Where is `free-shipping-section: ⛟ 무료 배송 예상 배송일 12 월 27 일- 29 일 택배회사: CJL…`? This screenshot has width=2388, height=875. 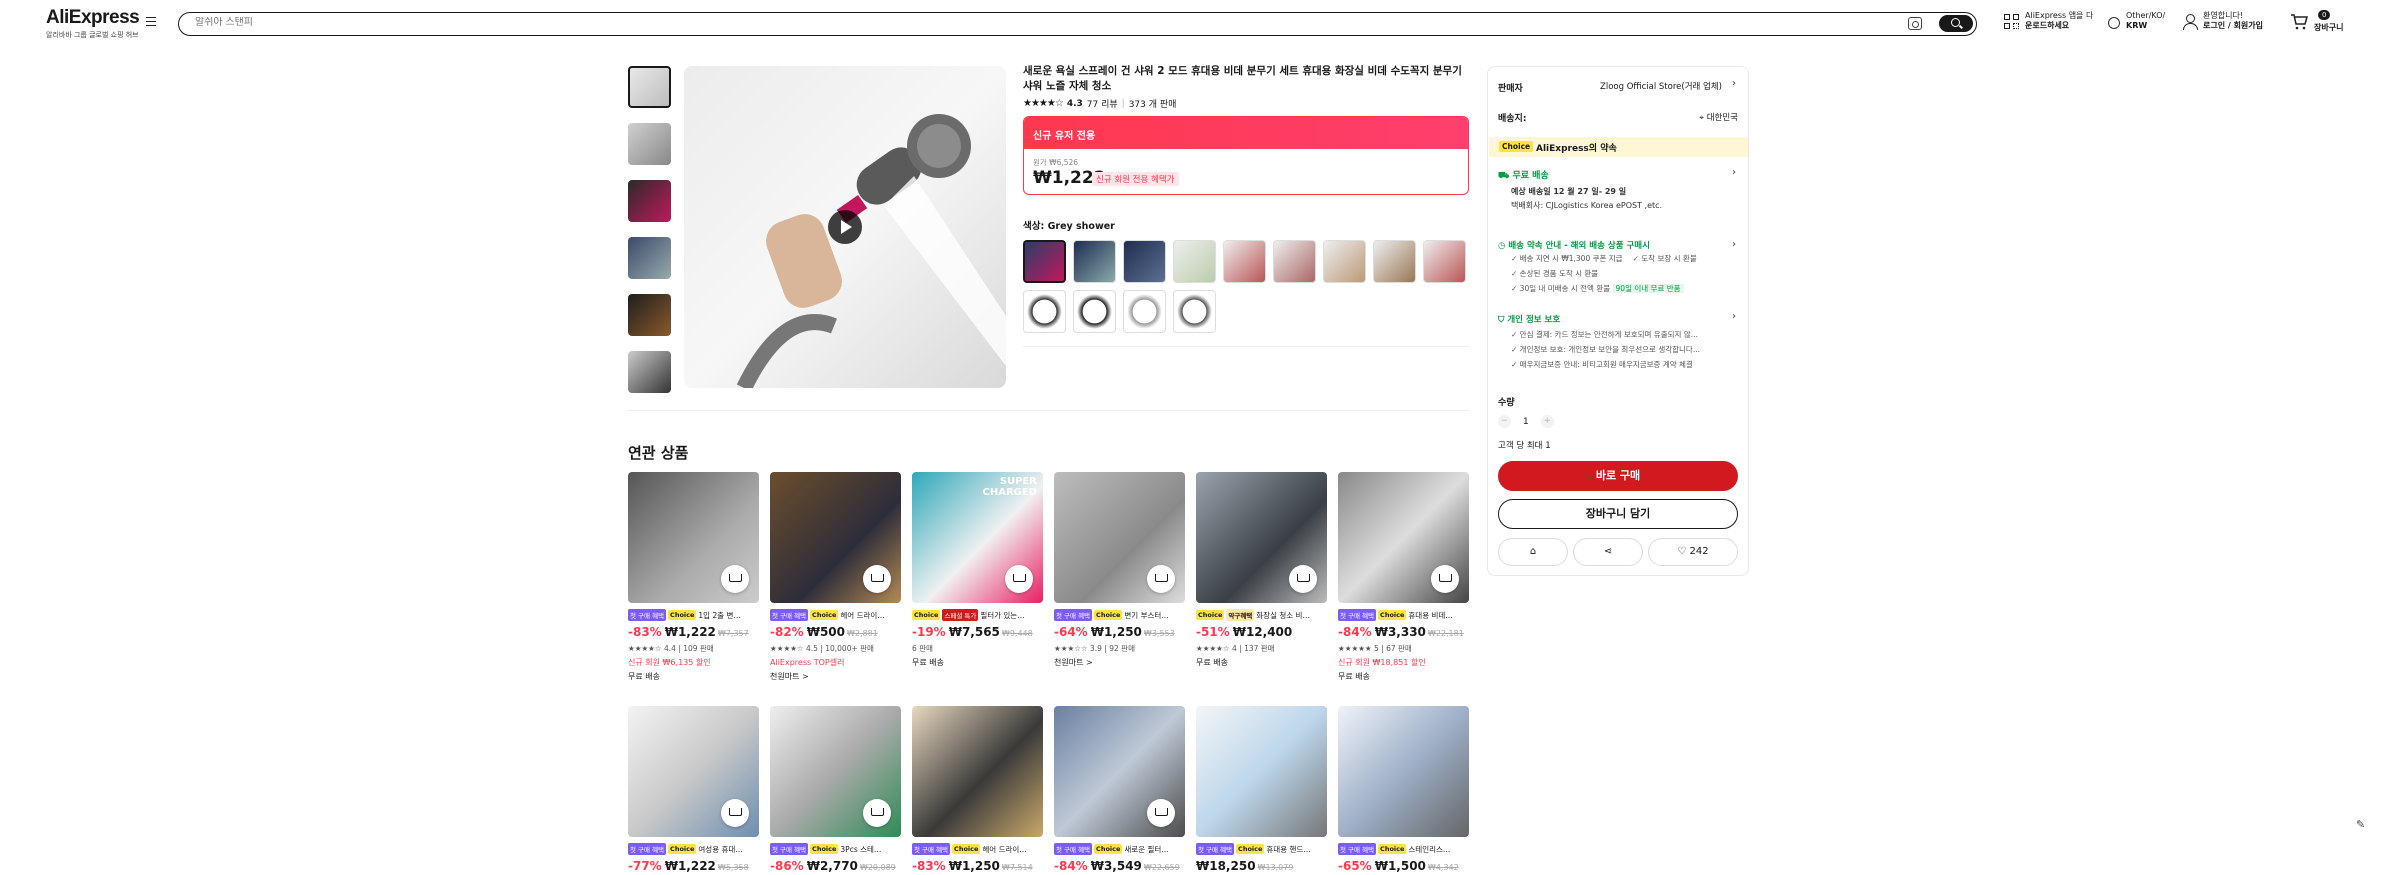 free-shipping-section: ⛟ 무료 배송 예상 배송일 12 월 27 일- 29 일 택배회사: CJL… is located at coordinates (1618, 190).